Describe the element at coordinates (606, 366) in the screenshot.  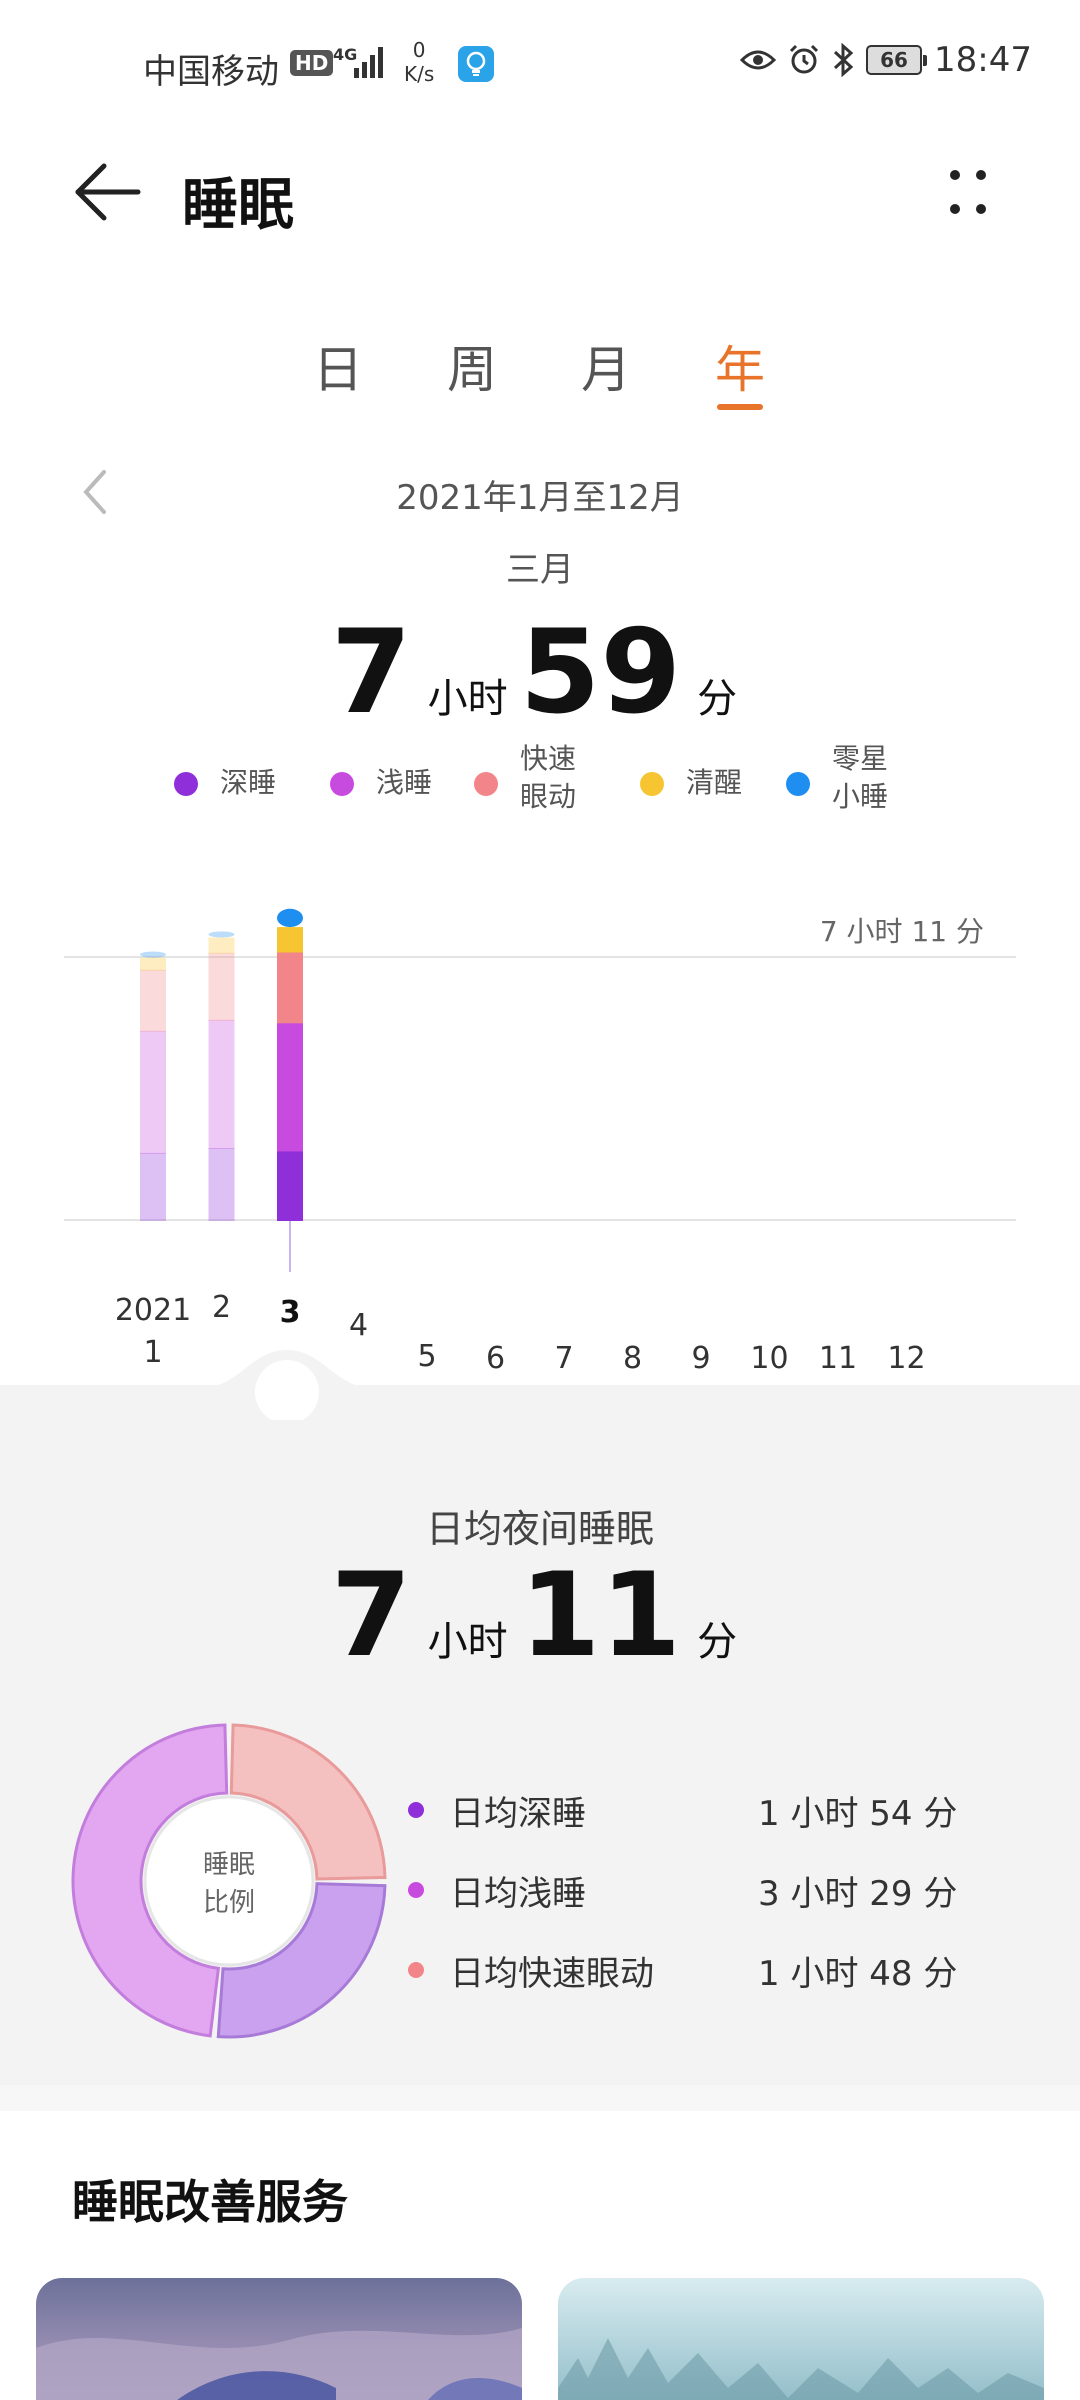
I see `tab-month: 月` at that location.